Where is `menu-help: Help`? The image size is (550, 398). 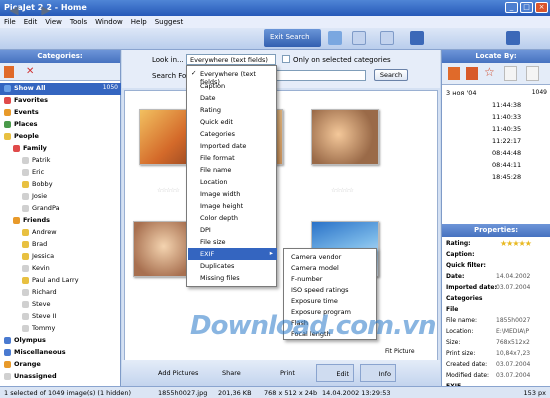 menu-help: Help is located at coordinates (139, 23).